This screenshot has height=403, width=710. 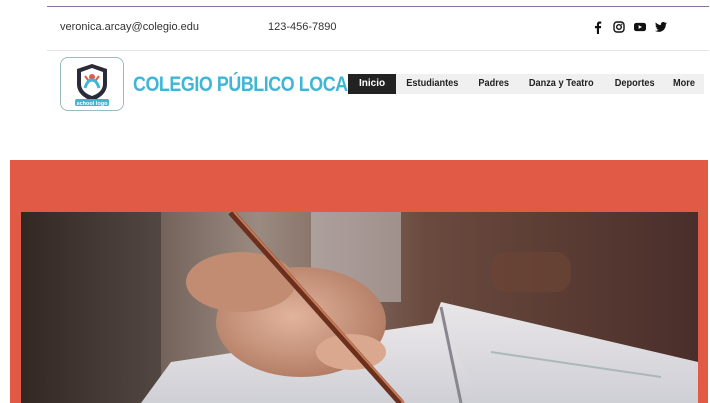 I want to click on school-name: COLEGIO PÚBLICO LOCAL, so click(x=246, y=85).